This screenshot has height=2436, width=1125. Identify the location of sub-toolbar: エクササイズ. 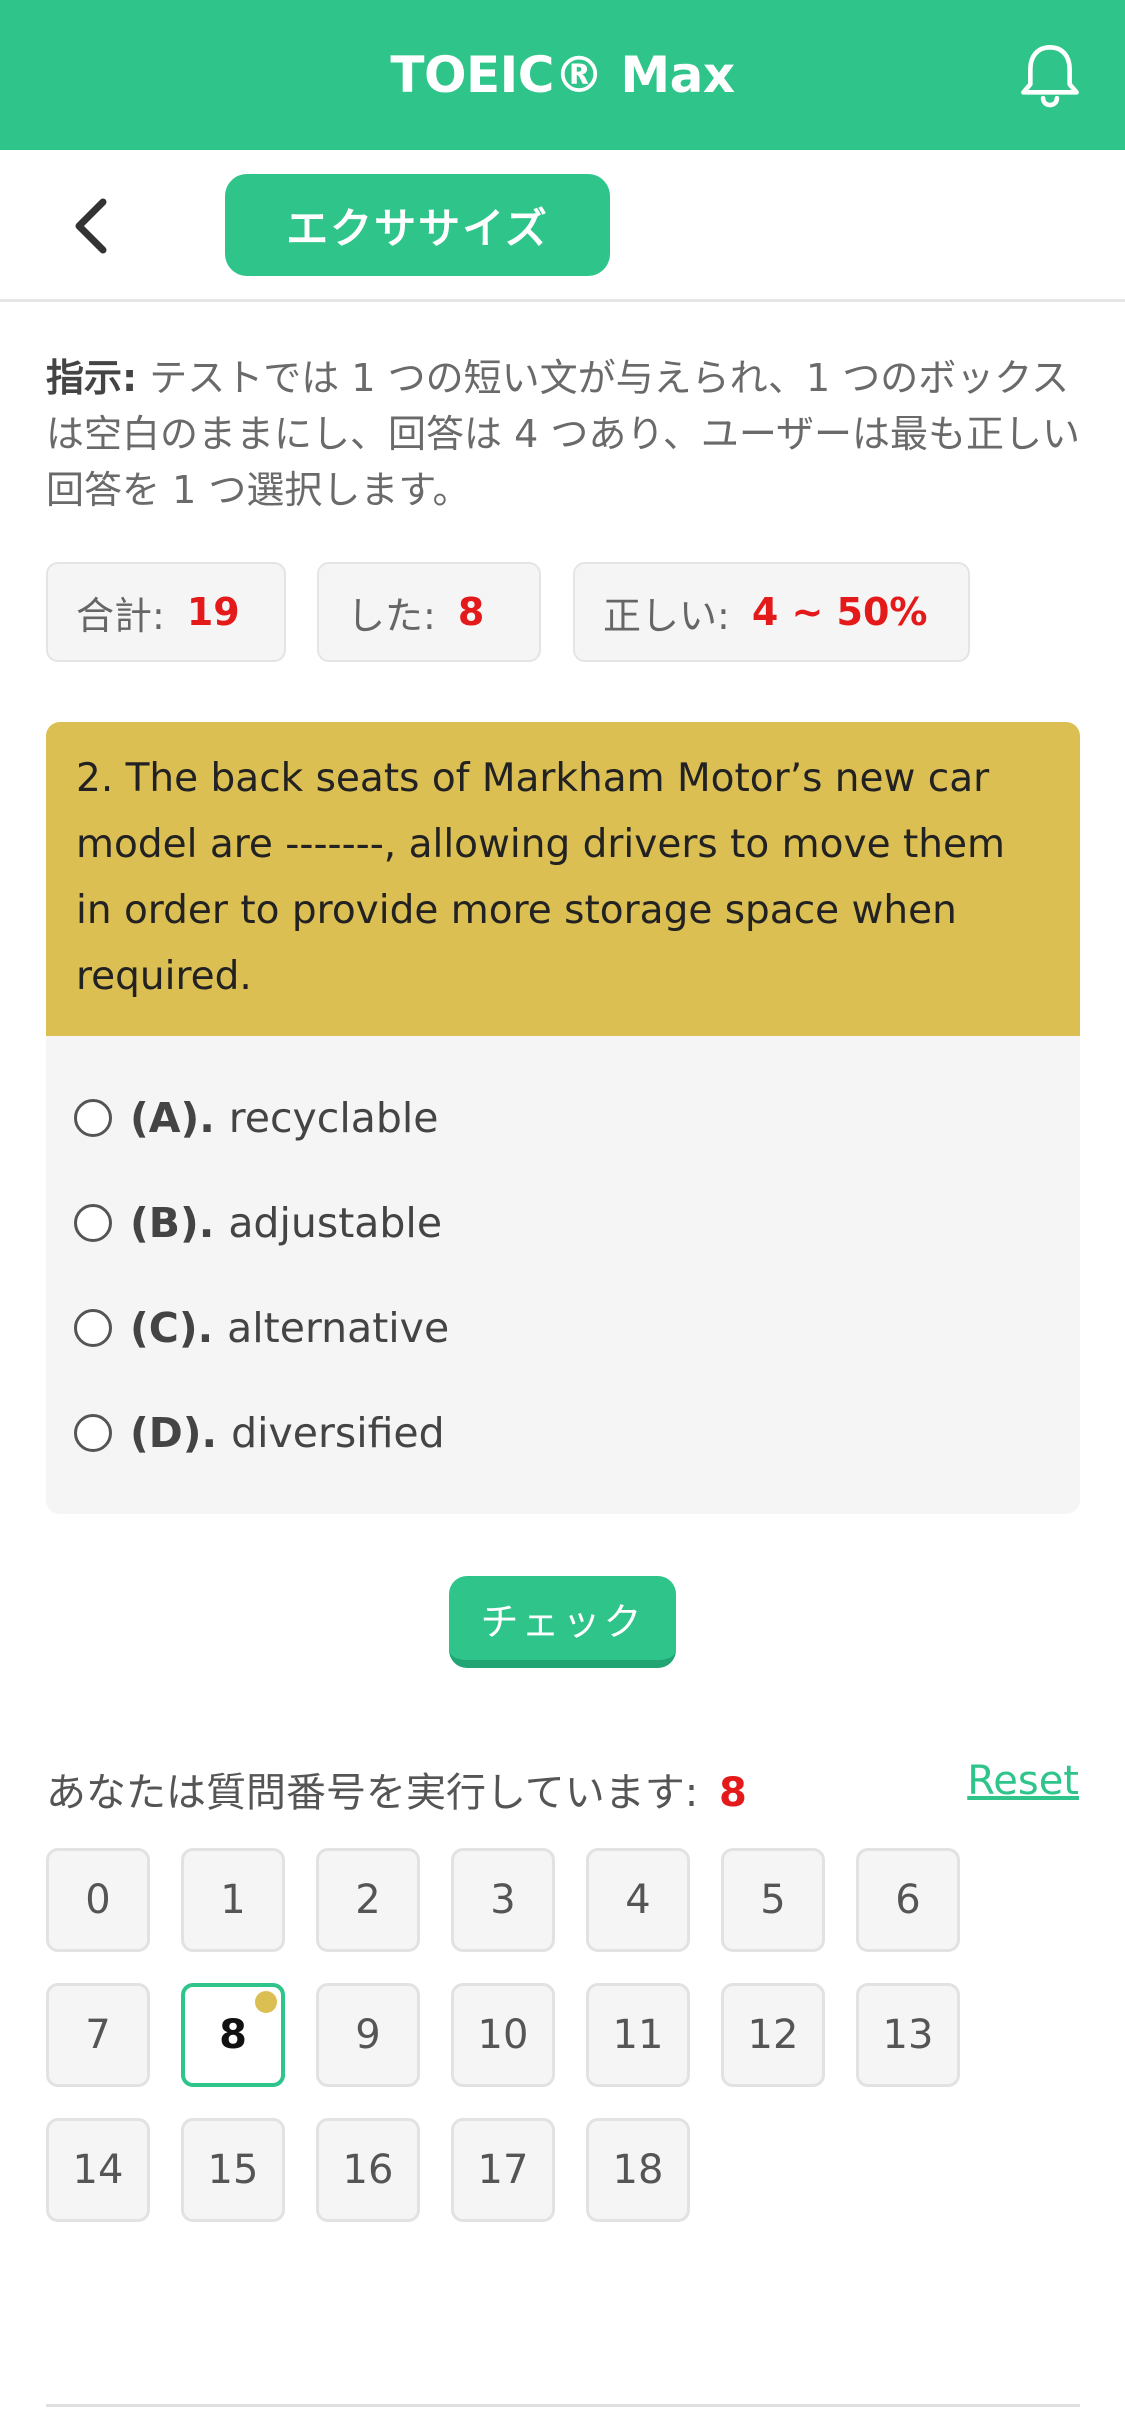
(562, 226).